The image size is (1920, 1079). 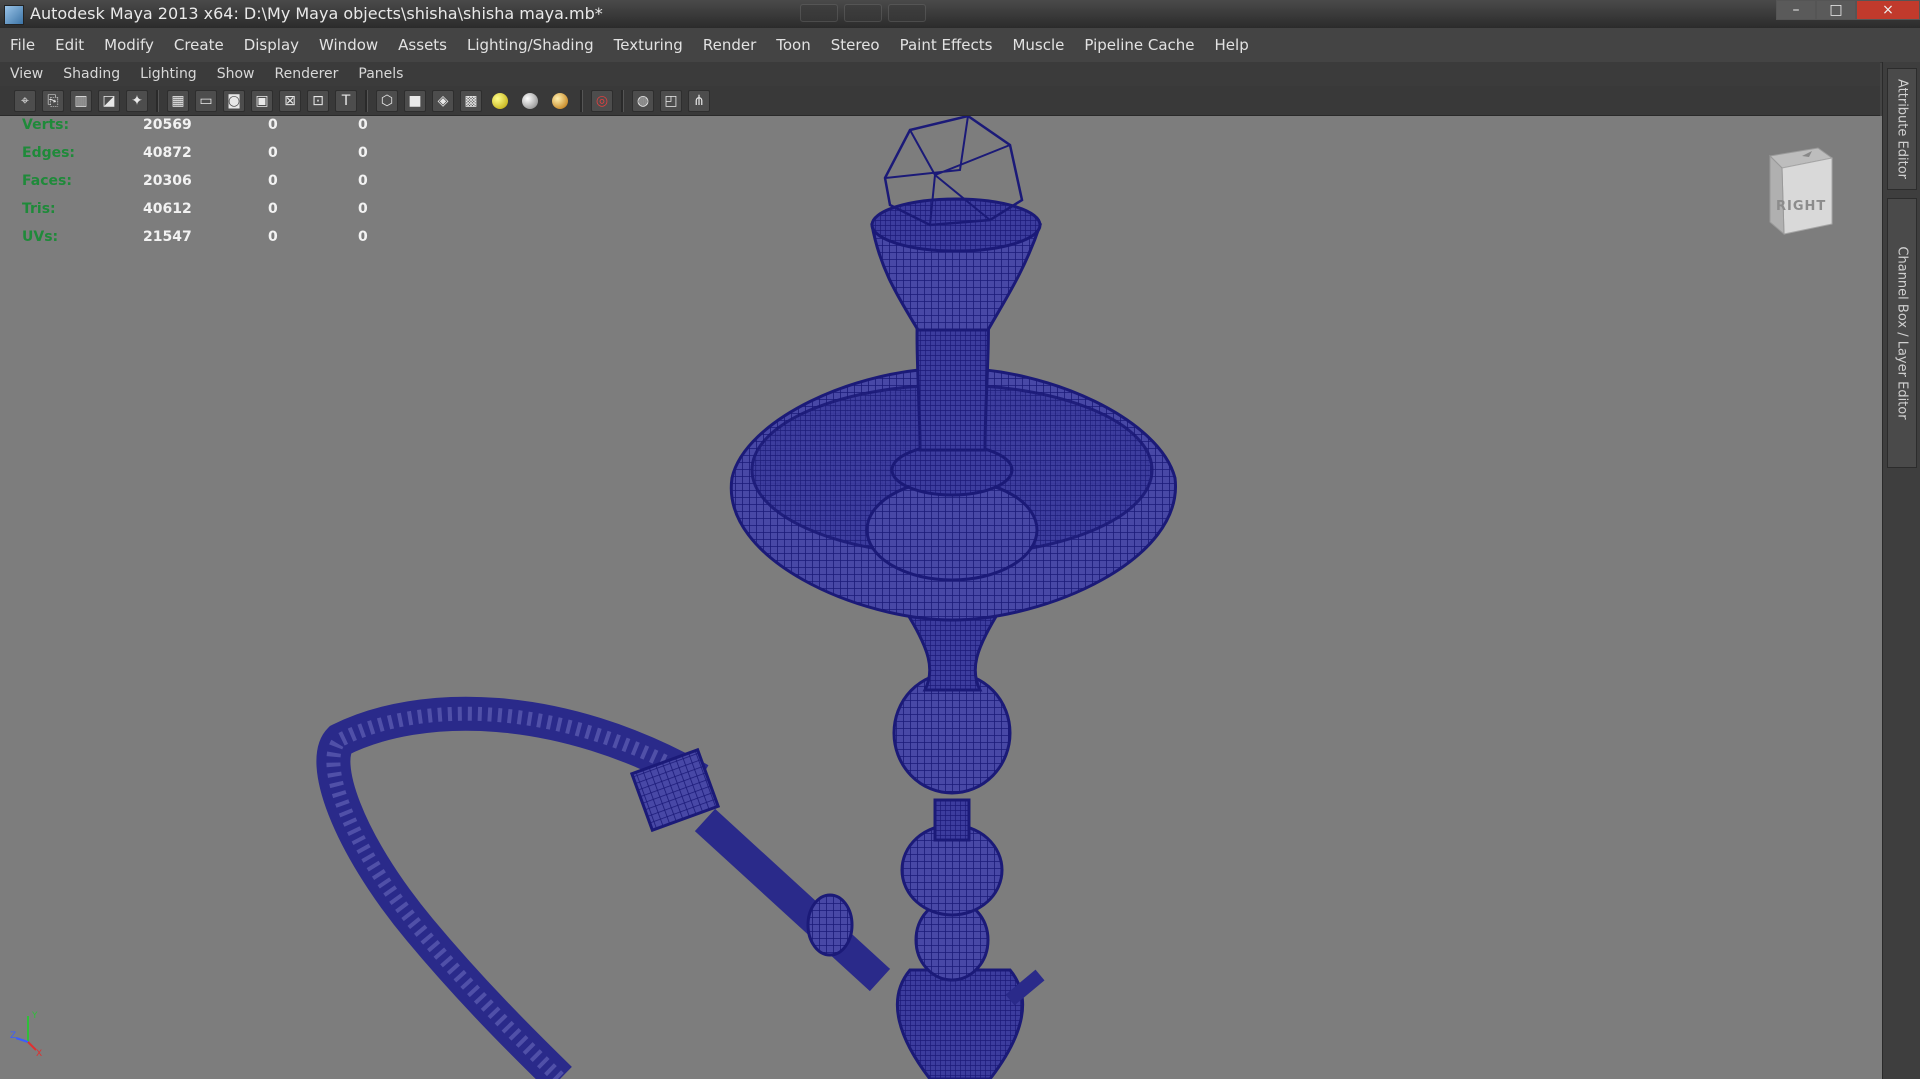 I want to click on panel-menu-panels: Panels, so click(x=380, y=74).